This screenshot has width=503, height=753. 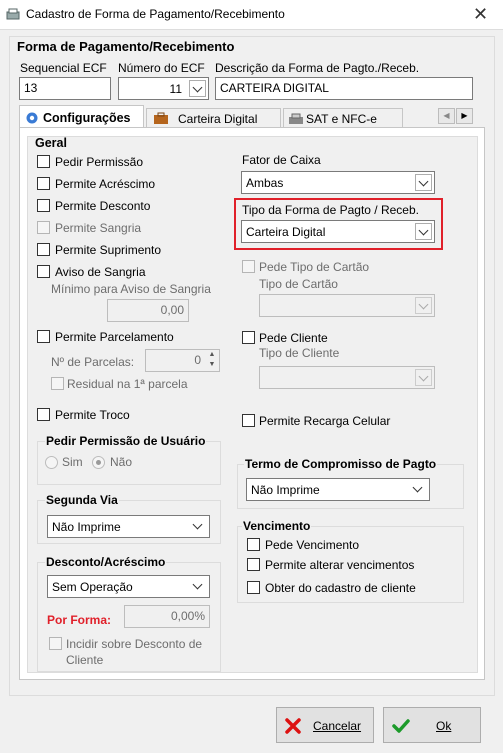 I want to click on seq-label: Sequencial ECF, so click(x=63, y=68).